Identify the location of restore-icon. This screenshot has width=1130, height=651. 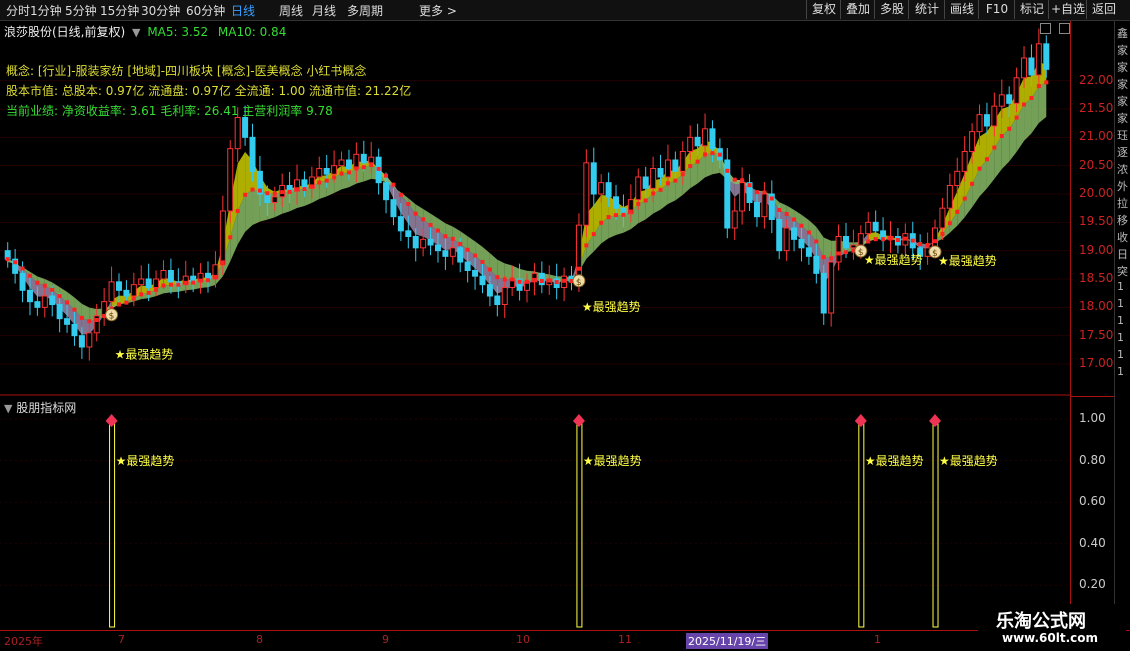
(1064, 28).